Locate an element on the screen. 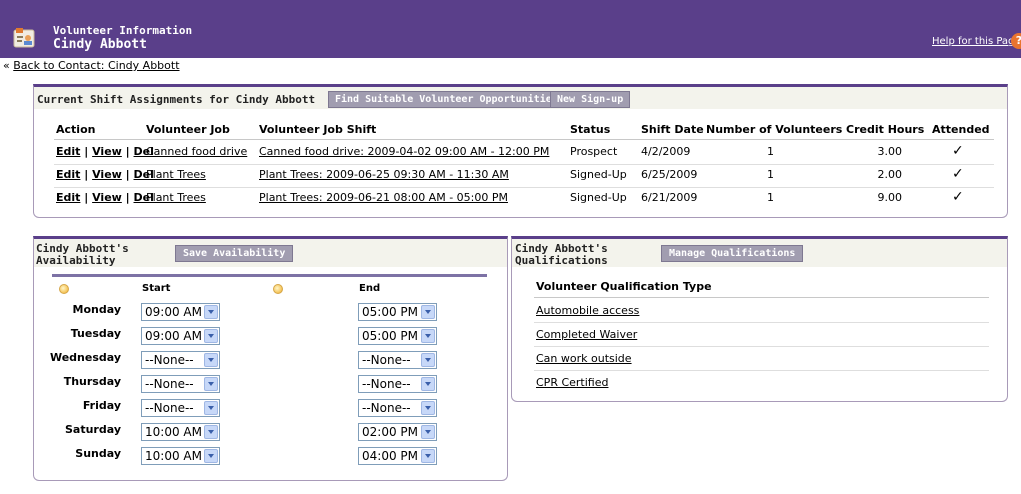  start-clock-icon is located at coordinates (64, 289).